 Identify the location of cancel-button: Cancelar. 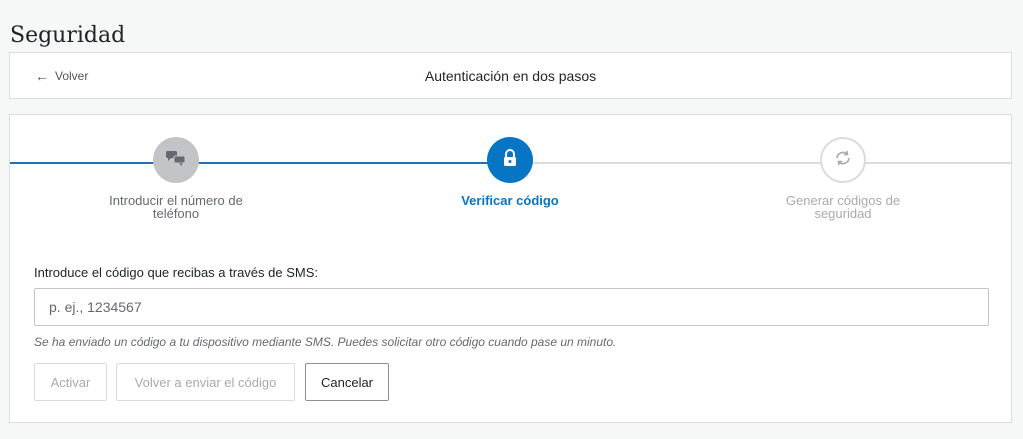
(347, 382).